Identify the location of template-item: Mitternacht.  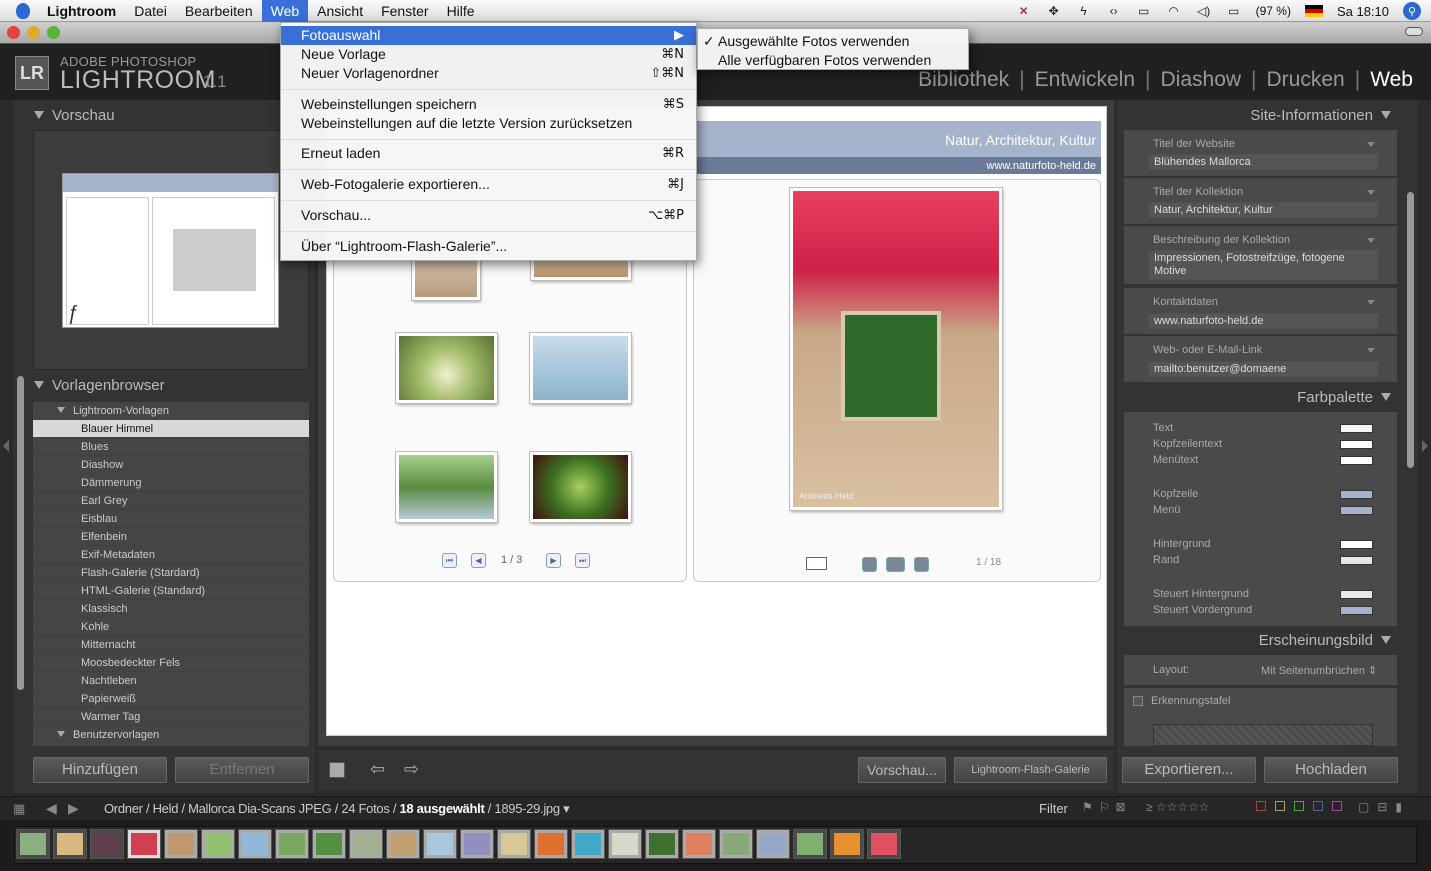
(171, 645).